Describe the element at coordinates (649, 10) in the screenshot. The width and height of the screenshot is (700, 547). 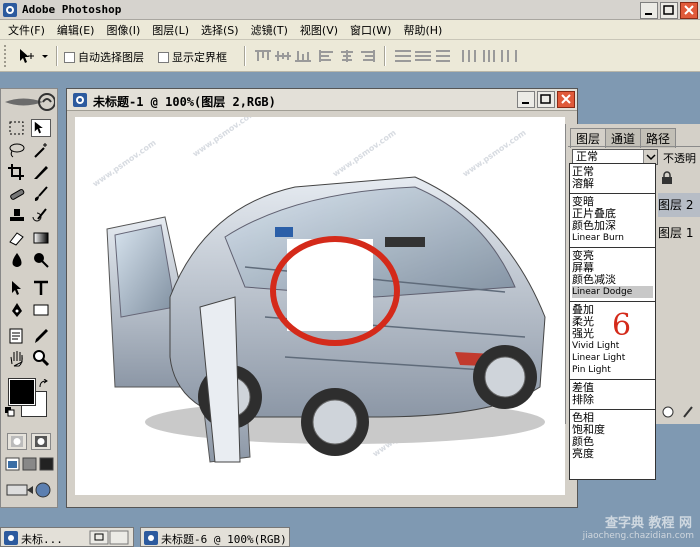
I see `minimize-button` at that location.